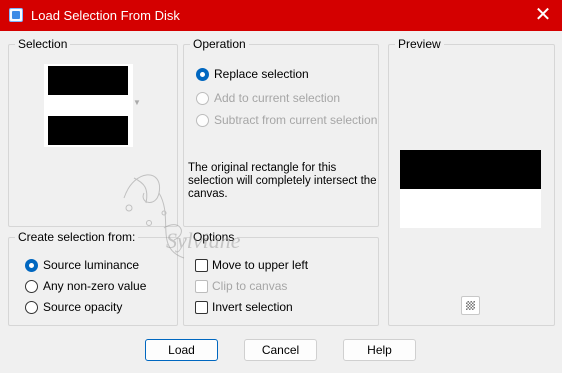  Describe the element at coordinates (77, 237) in the screenshot. I see `create-from-group-label: Create selection from:` at that location.